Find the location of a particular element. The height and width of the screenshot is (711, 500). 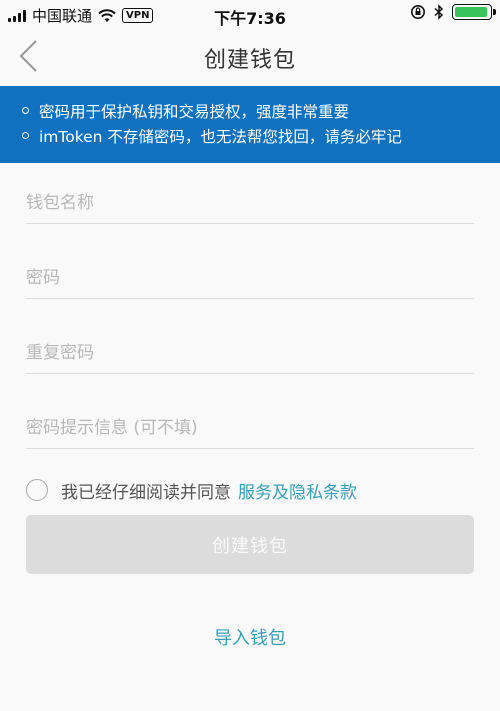

password-input is located at coordinates (250, 278).